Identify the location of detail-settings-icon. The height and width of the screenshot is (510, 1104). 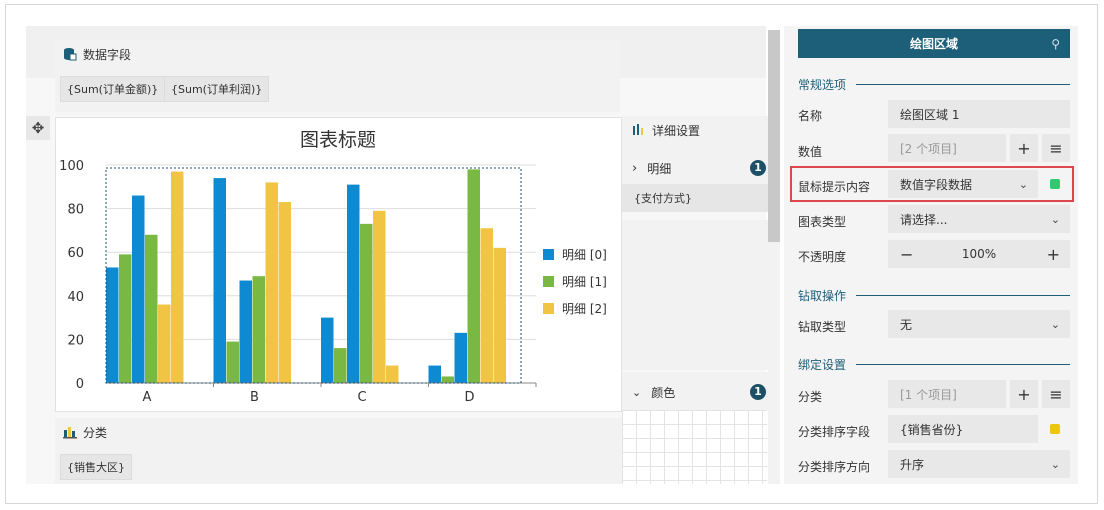
(638, 129).